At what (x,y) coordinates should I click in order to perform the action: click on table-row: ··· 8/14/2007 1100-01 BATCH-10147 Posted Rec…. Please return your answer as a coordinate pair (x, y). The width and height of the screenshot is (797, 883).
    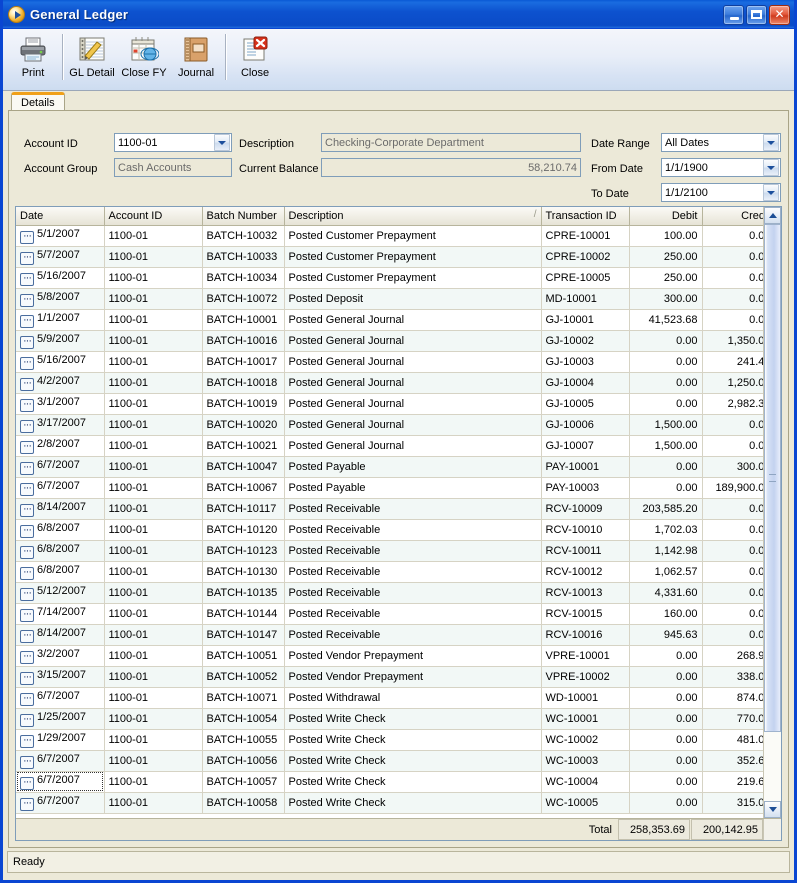
    Looking at the image, I should click on (389, 635).